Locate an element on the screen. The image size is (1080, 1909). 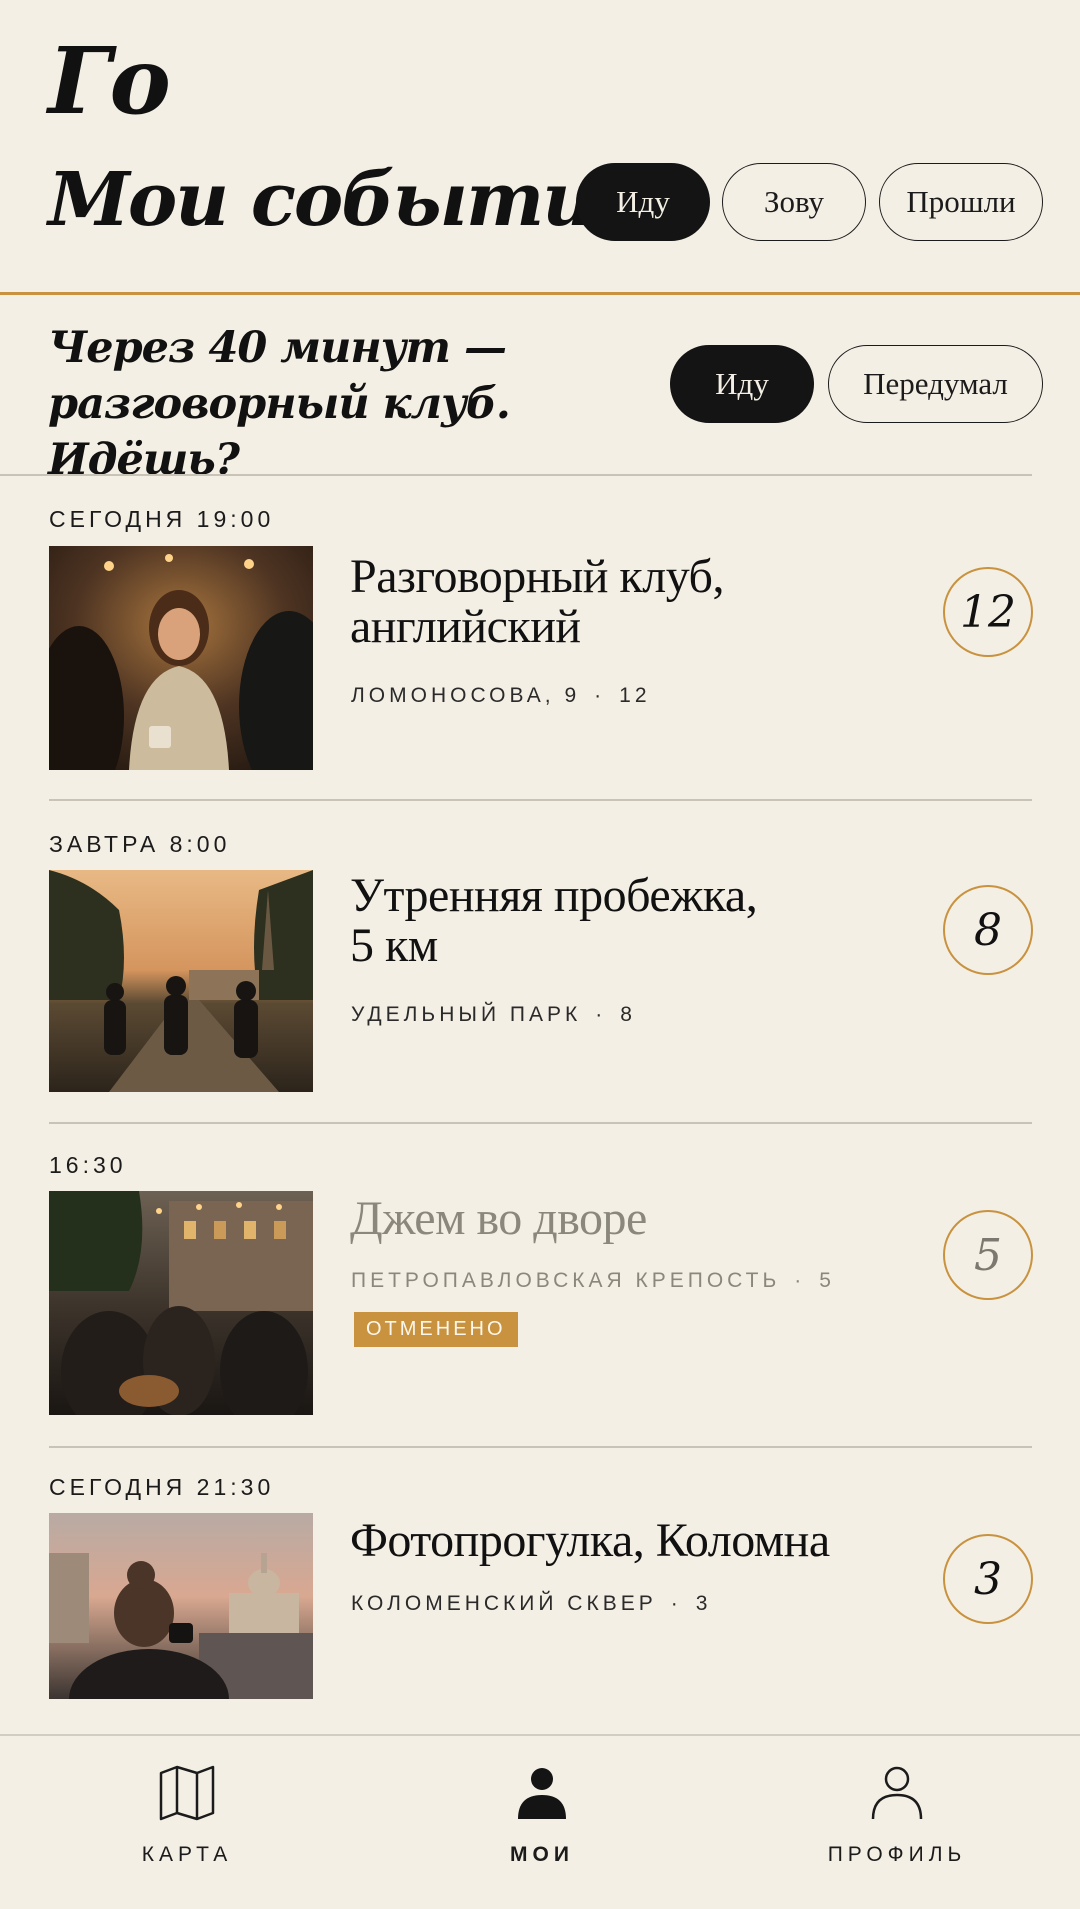
event-meta: ПЕТРОПАВЛОВСКАЯ КРЕПОСТЬ · 5 is located at coordinates (593, 1281).